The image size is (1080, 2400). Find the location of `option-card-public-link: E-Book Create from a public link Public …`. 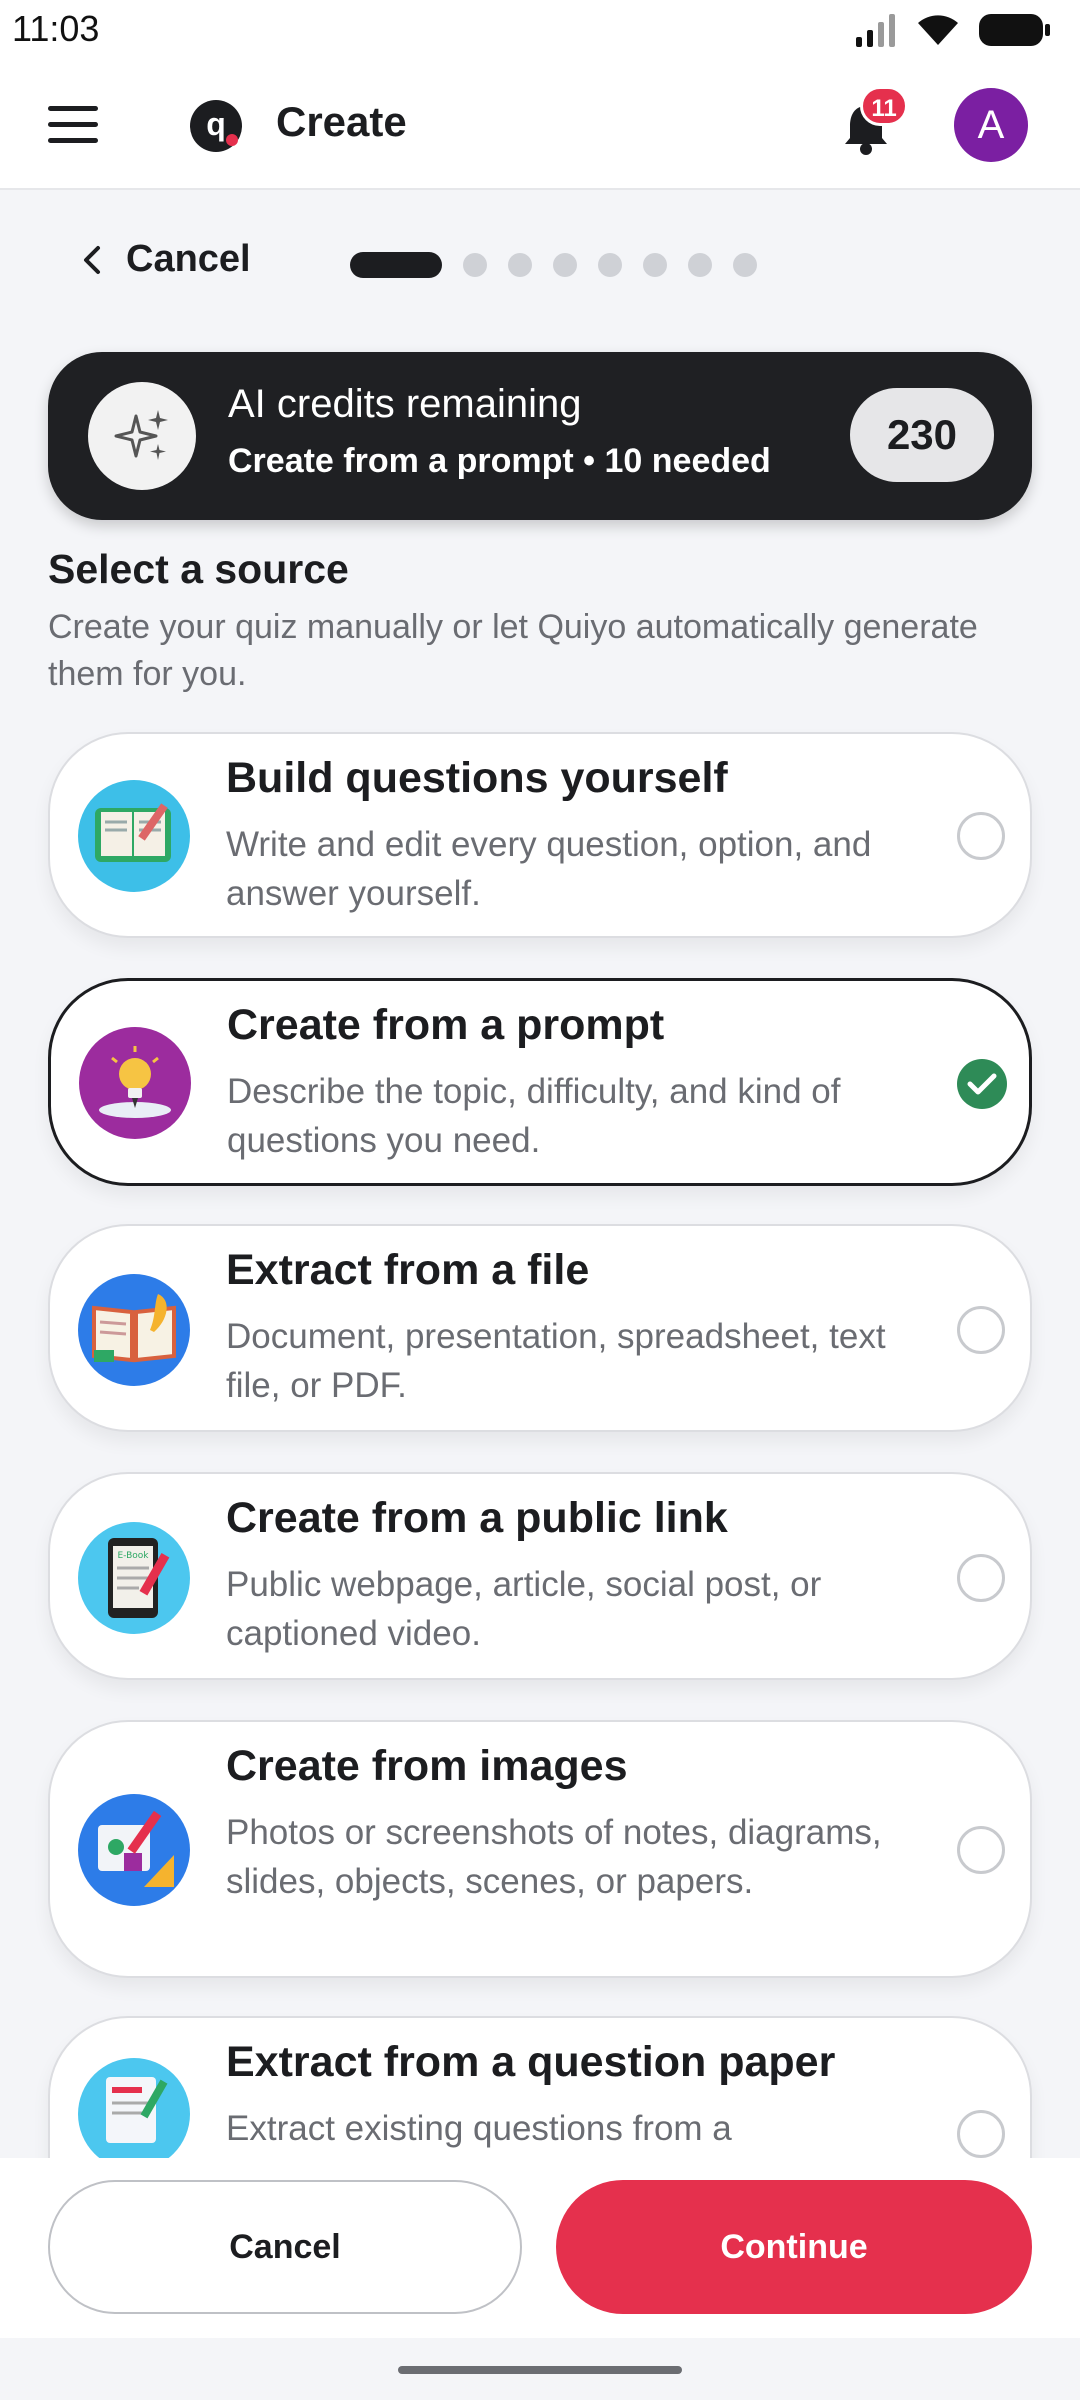

option-card-public-link: E-Book Create from a public link Public … is located at coordinates (540, 1576).